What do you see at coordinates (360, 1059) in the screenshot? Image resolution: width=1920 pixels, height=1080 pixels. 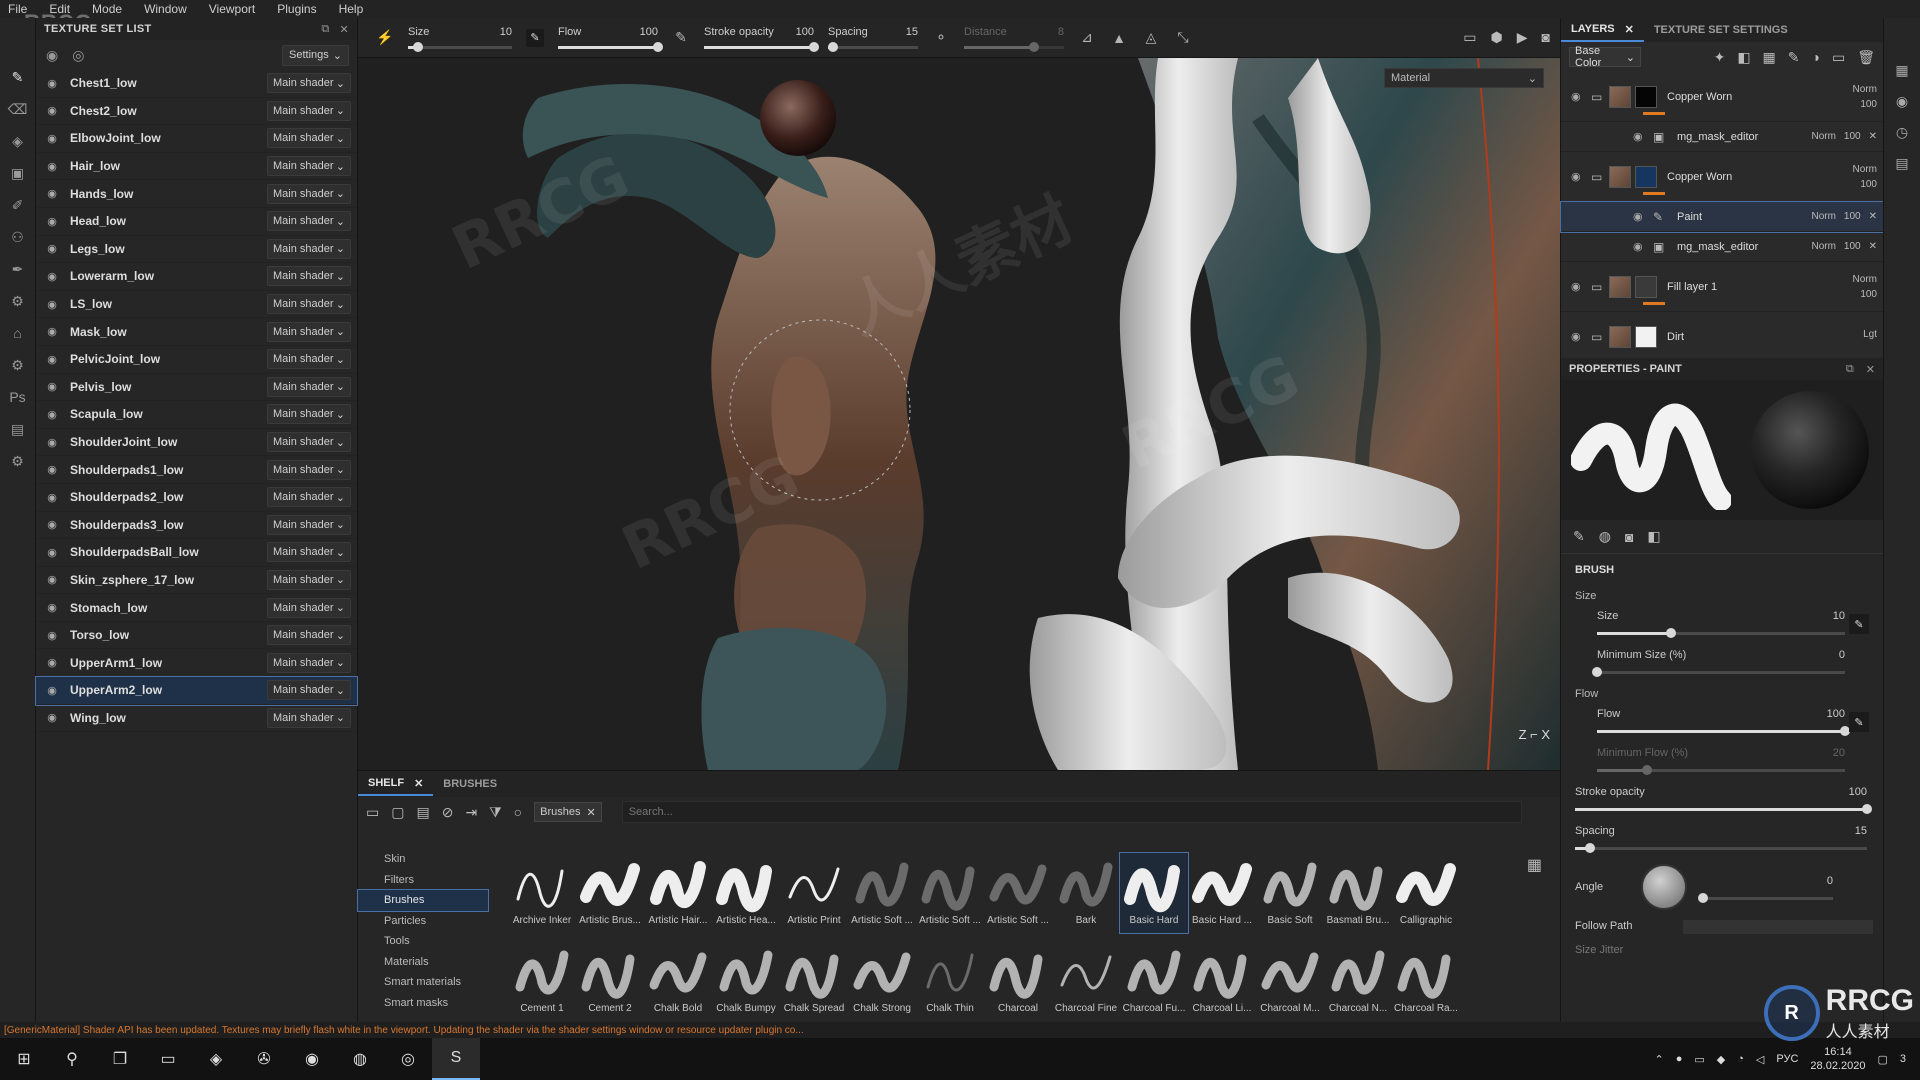 I see `chrome-icon: ◍` at bounding box center [360, 1059].